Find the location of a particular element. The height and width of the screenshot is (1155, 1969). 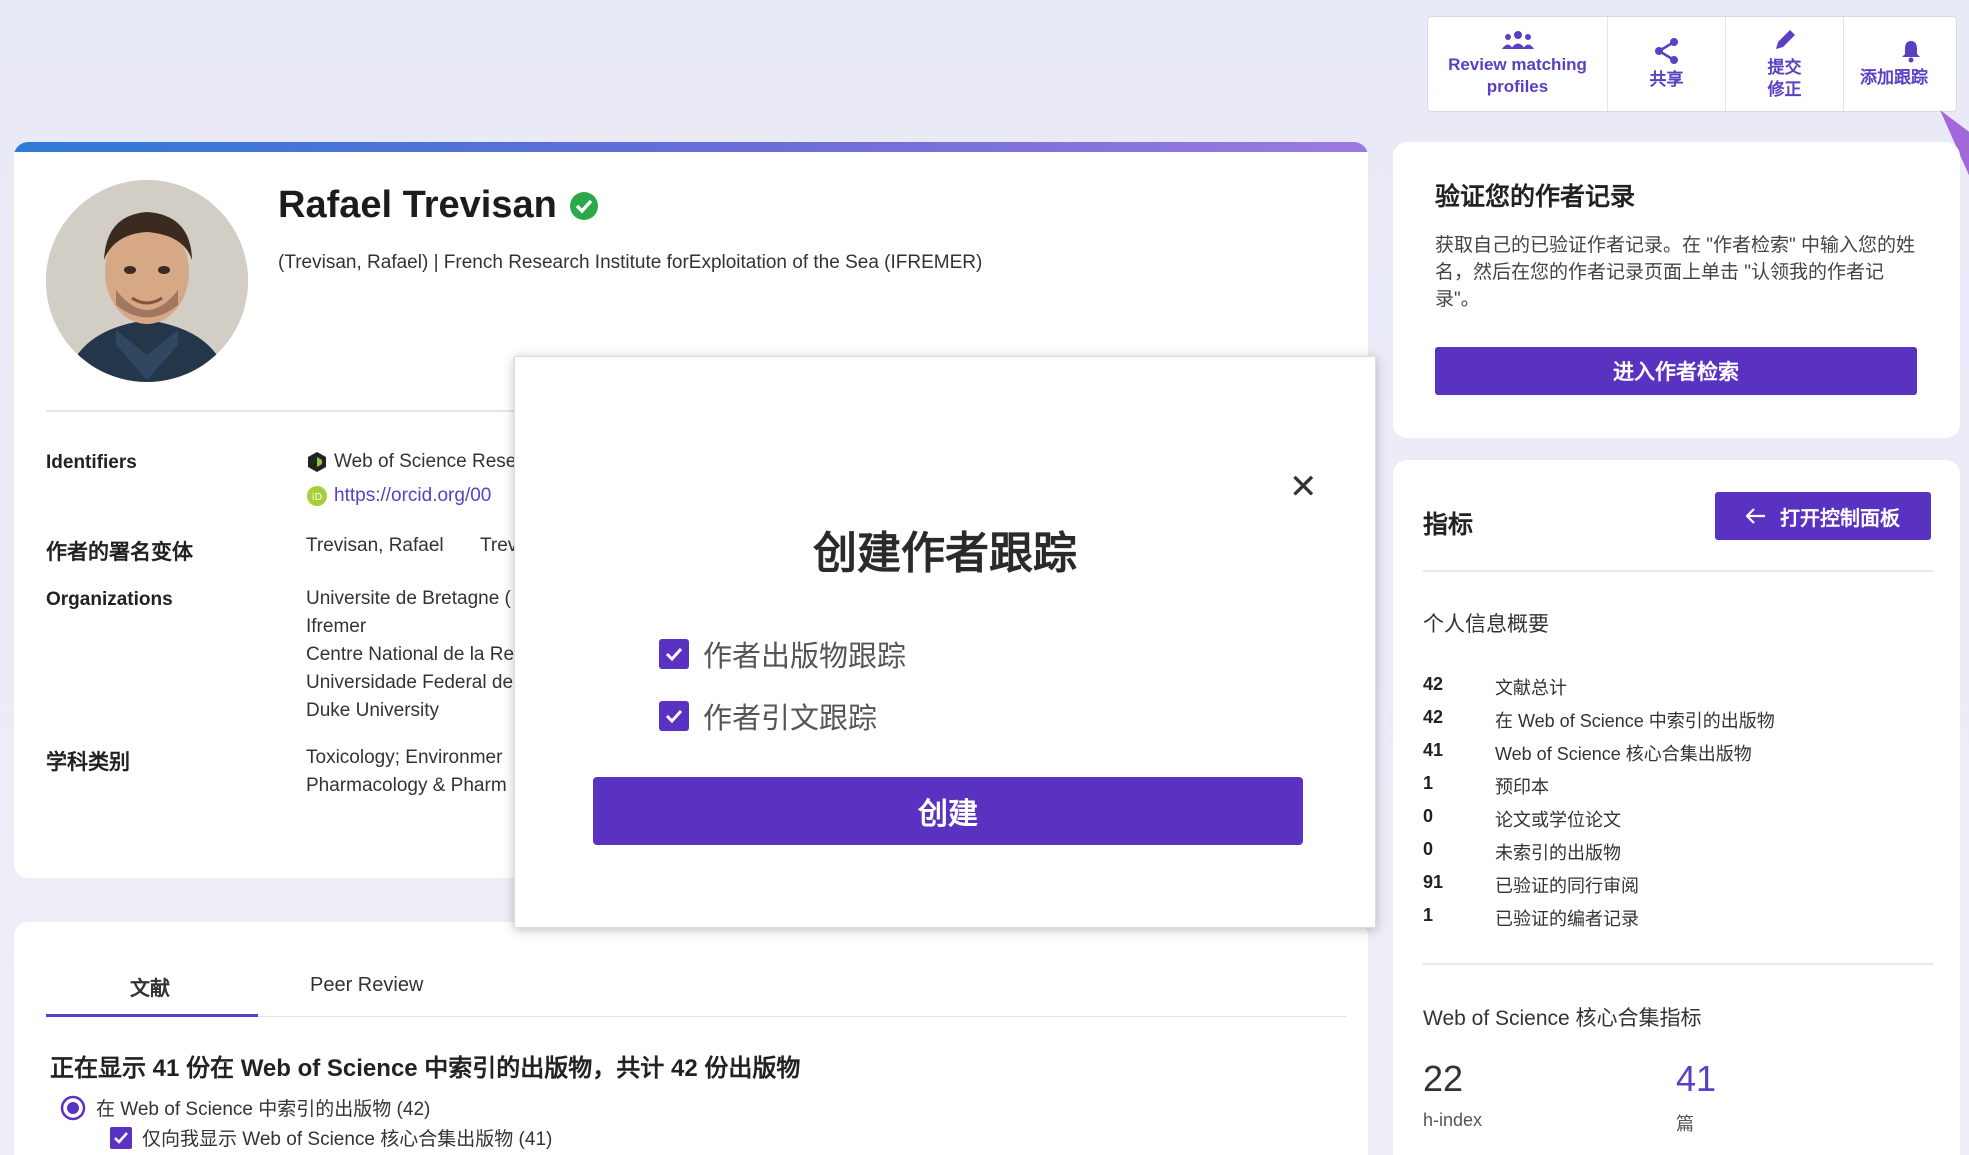

identifiers-label: Identifiers is located at coordinates (91, 462).